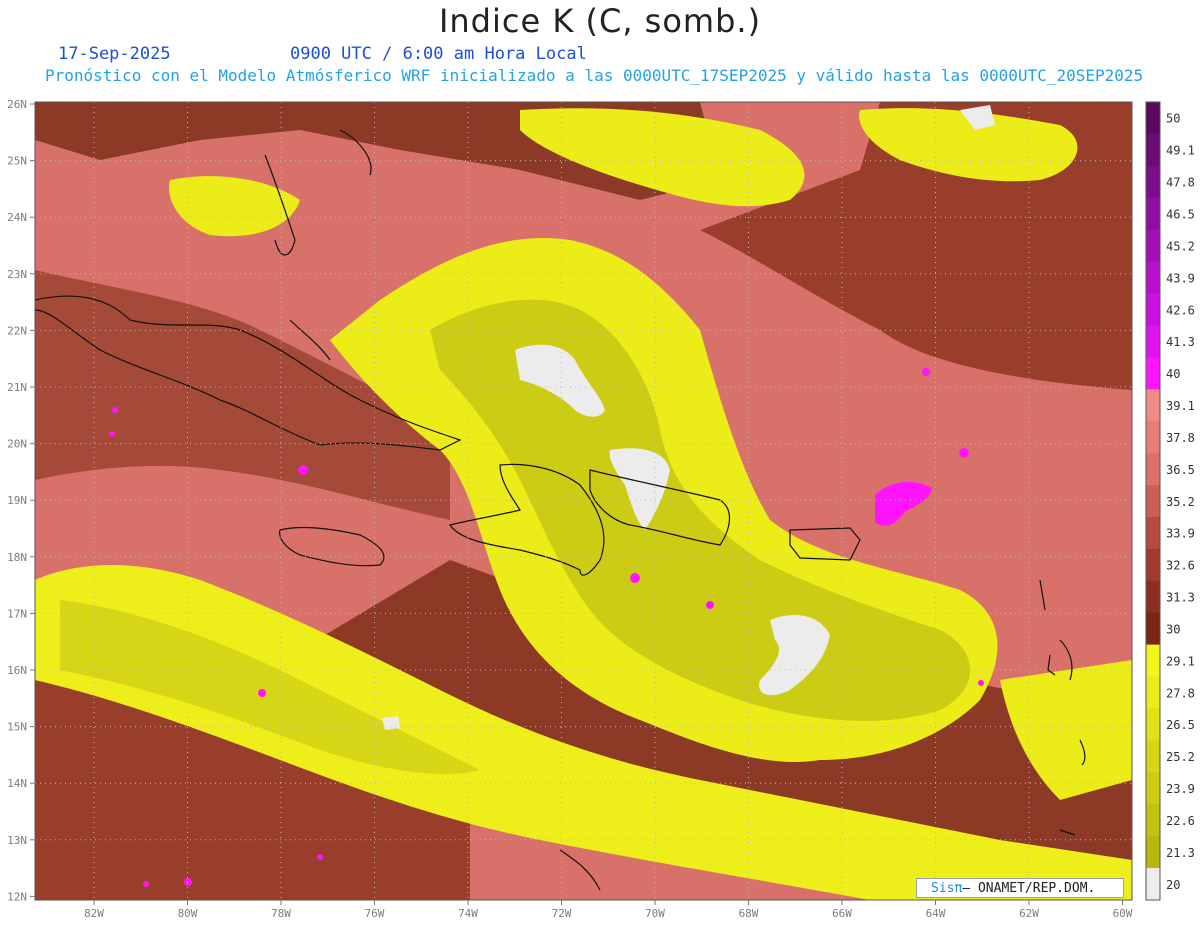 This screenshot has height=927, width=1200. I want to click on date-label: 17-Sep-2025, so click(114, 54).